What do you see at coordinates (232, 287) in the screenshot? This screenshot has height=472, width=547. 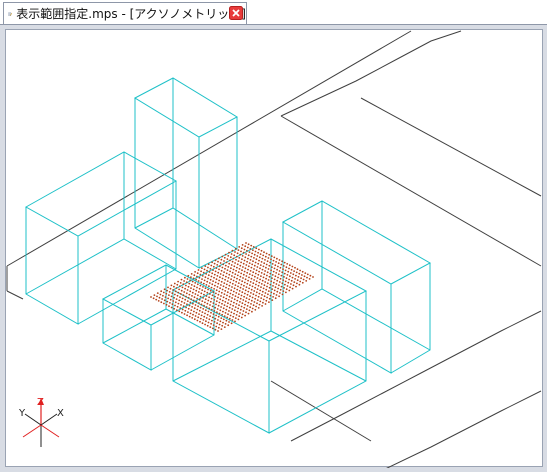 I see `point-grid` at bounding box center [232, 287].